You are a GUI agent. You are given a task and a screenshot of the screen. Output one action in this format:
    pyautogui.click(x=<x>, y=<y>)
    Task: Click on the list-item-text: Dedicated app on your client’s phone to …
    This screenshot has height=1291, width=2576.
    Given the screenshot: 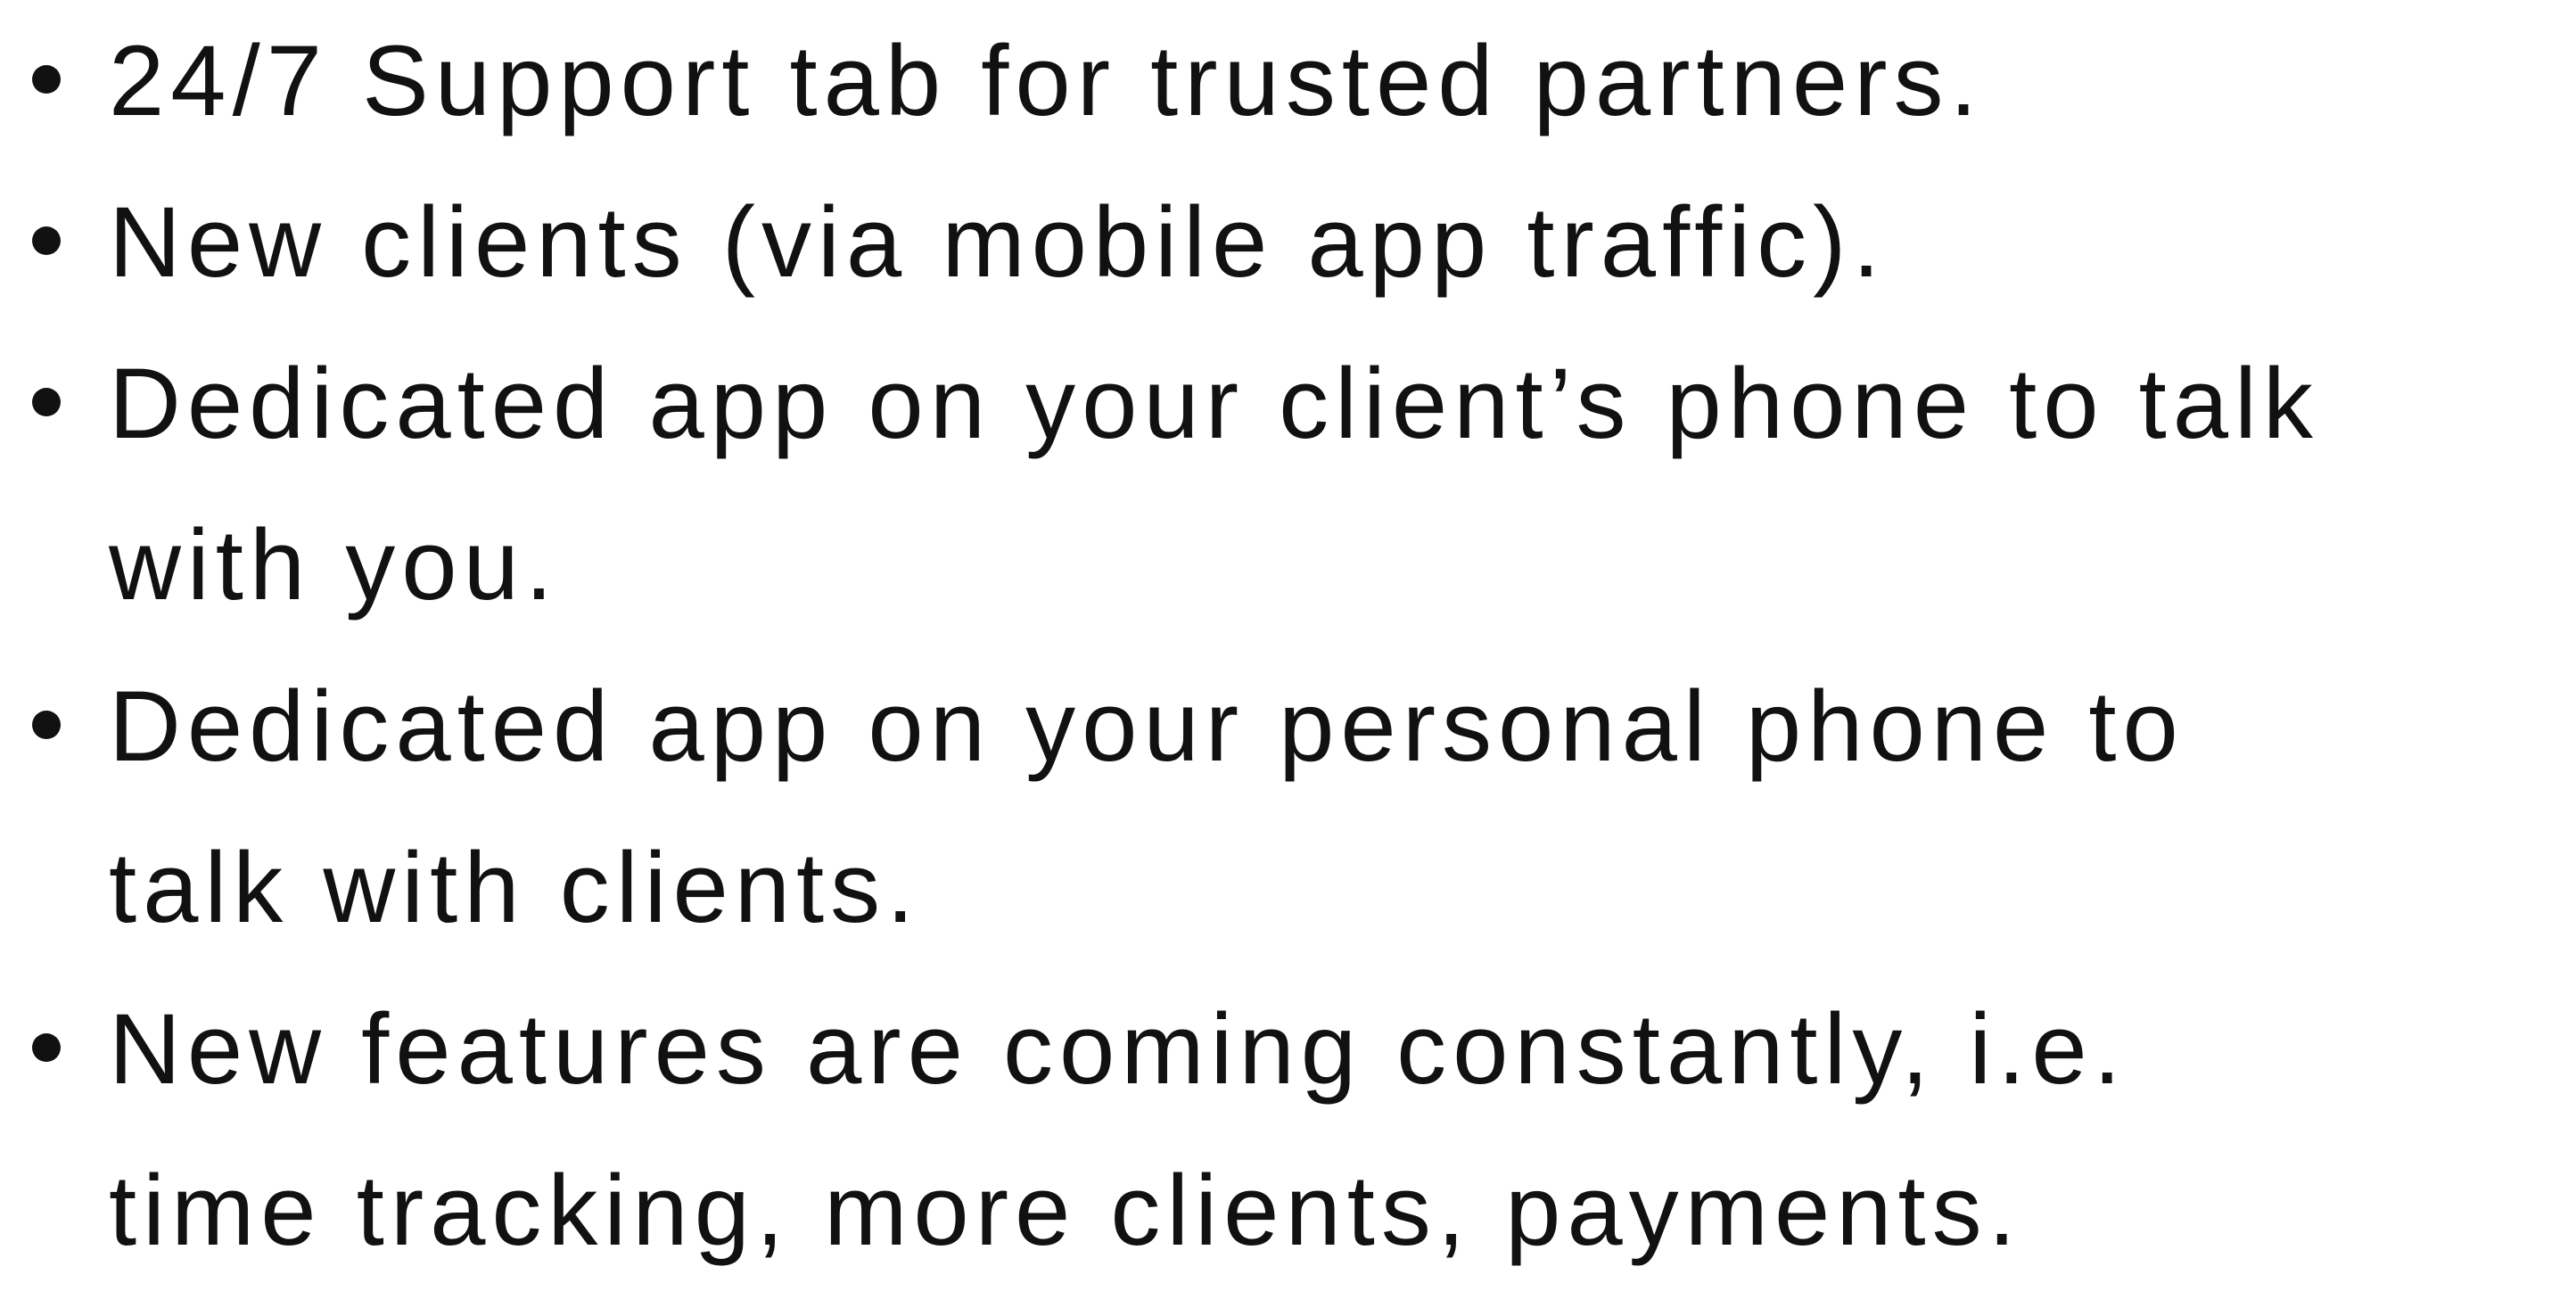 What is the action you would take?
    pyautogui.click(x=1214, y=403)
    